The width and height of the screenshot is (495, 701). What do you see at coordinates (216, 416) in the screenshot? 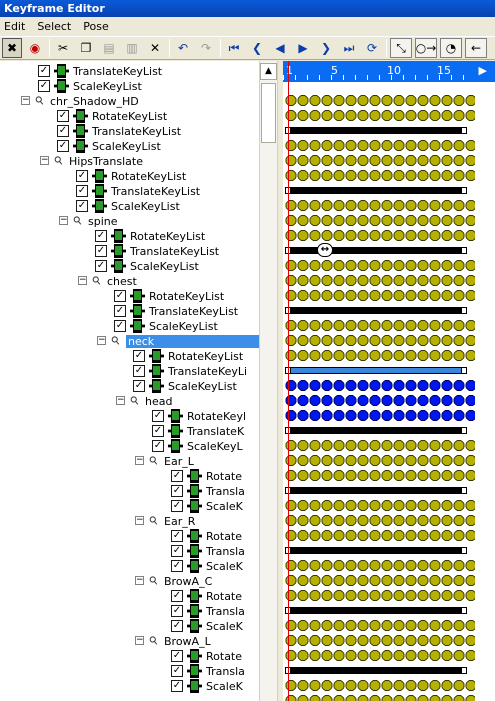
I see `tree-item-label: RotateKeyl` at bounding box center [216, 416].